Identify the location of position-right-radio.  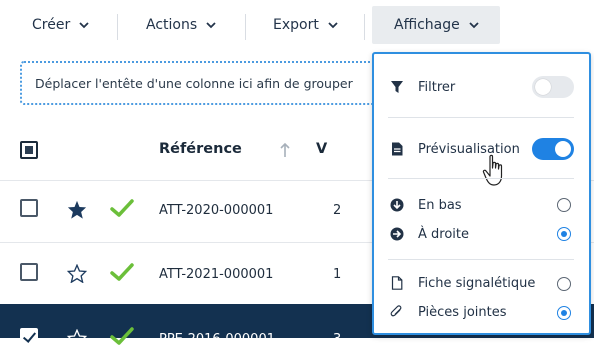
(564, 234).